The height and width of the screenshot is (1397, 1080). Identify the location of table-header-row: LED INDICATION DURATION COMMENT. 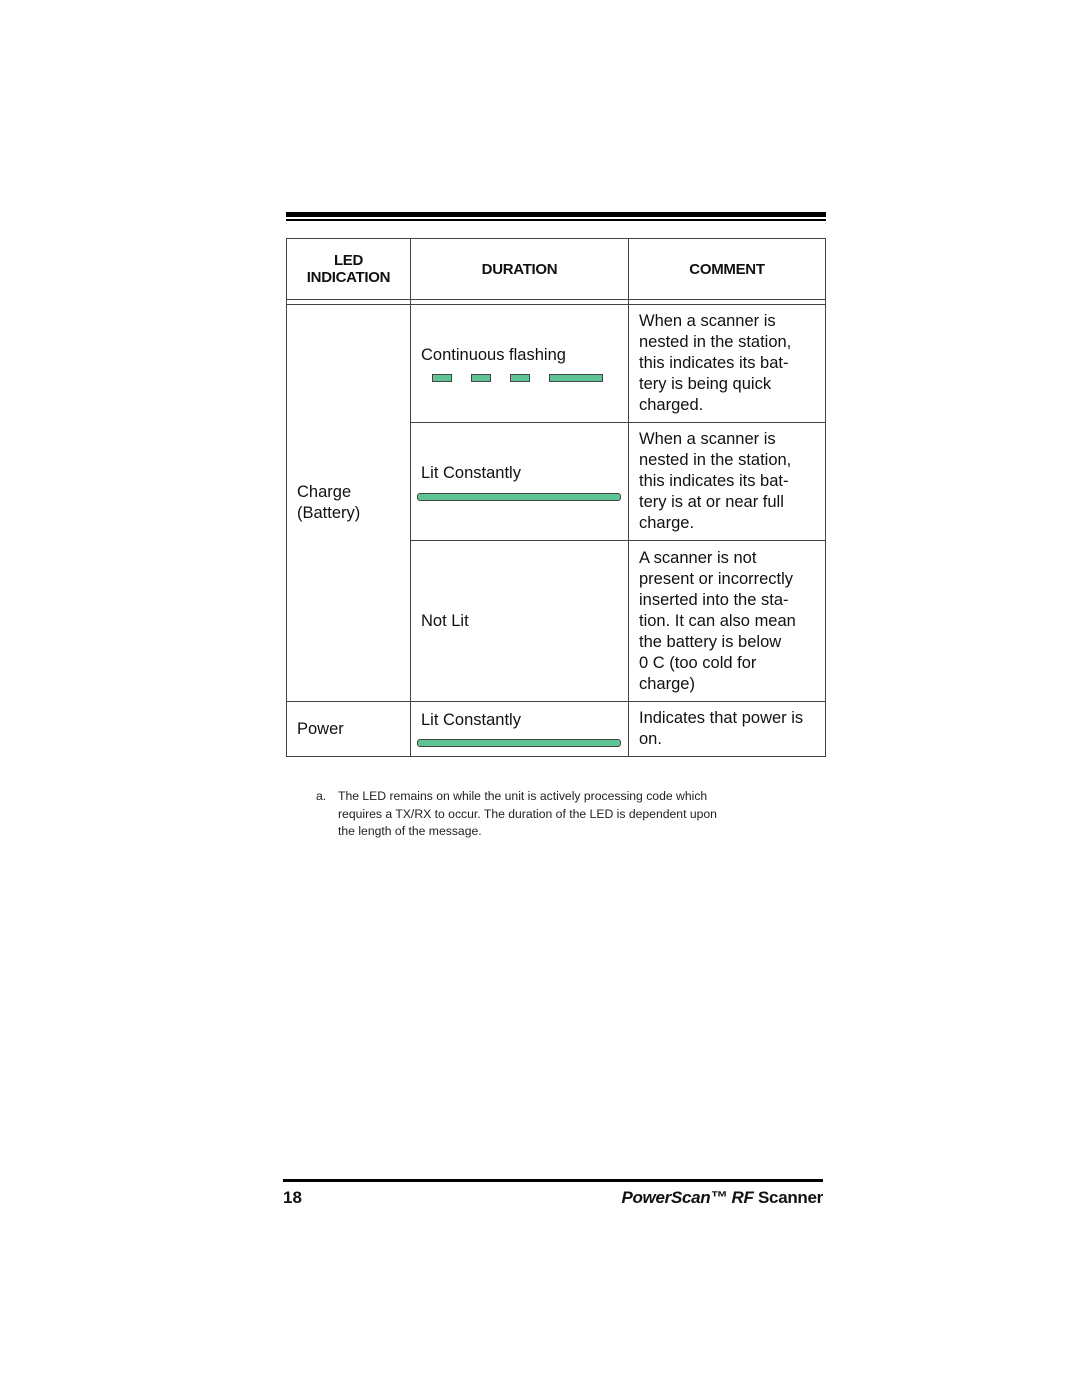
(556, 269).